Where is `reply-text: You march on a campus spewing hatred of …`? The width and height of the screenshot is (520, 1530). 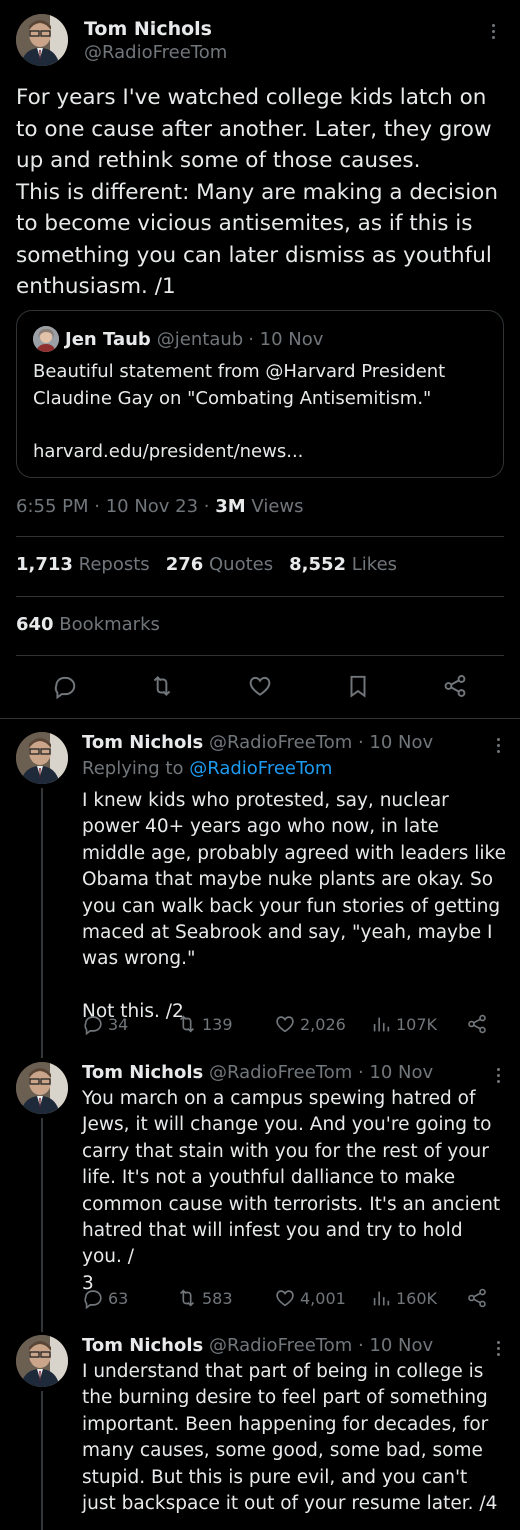
reply-text: You march on a campus spewing hatred of … is located at coordinates (291, 1191).